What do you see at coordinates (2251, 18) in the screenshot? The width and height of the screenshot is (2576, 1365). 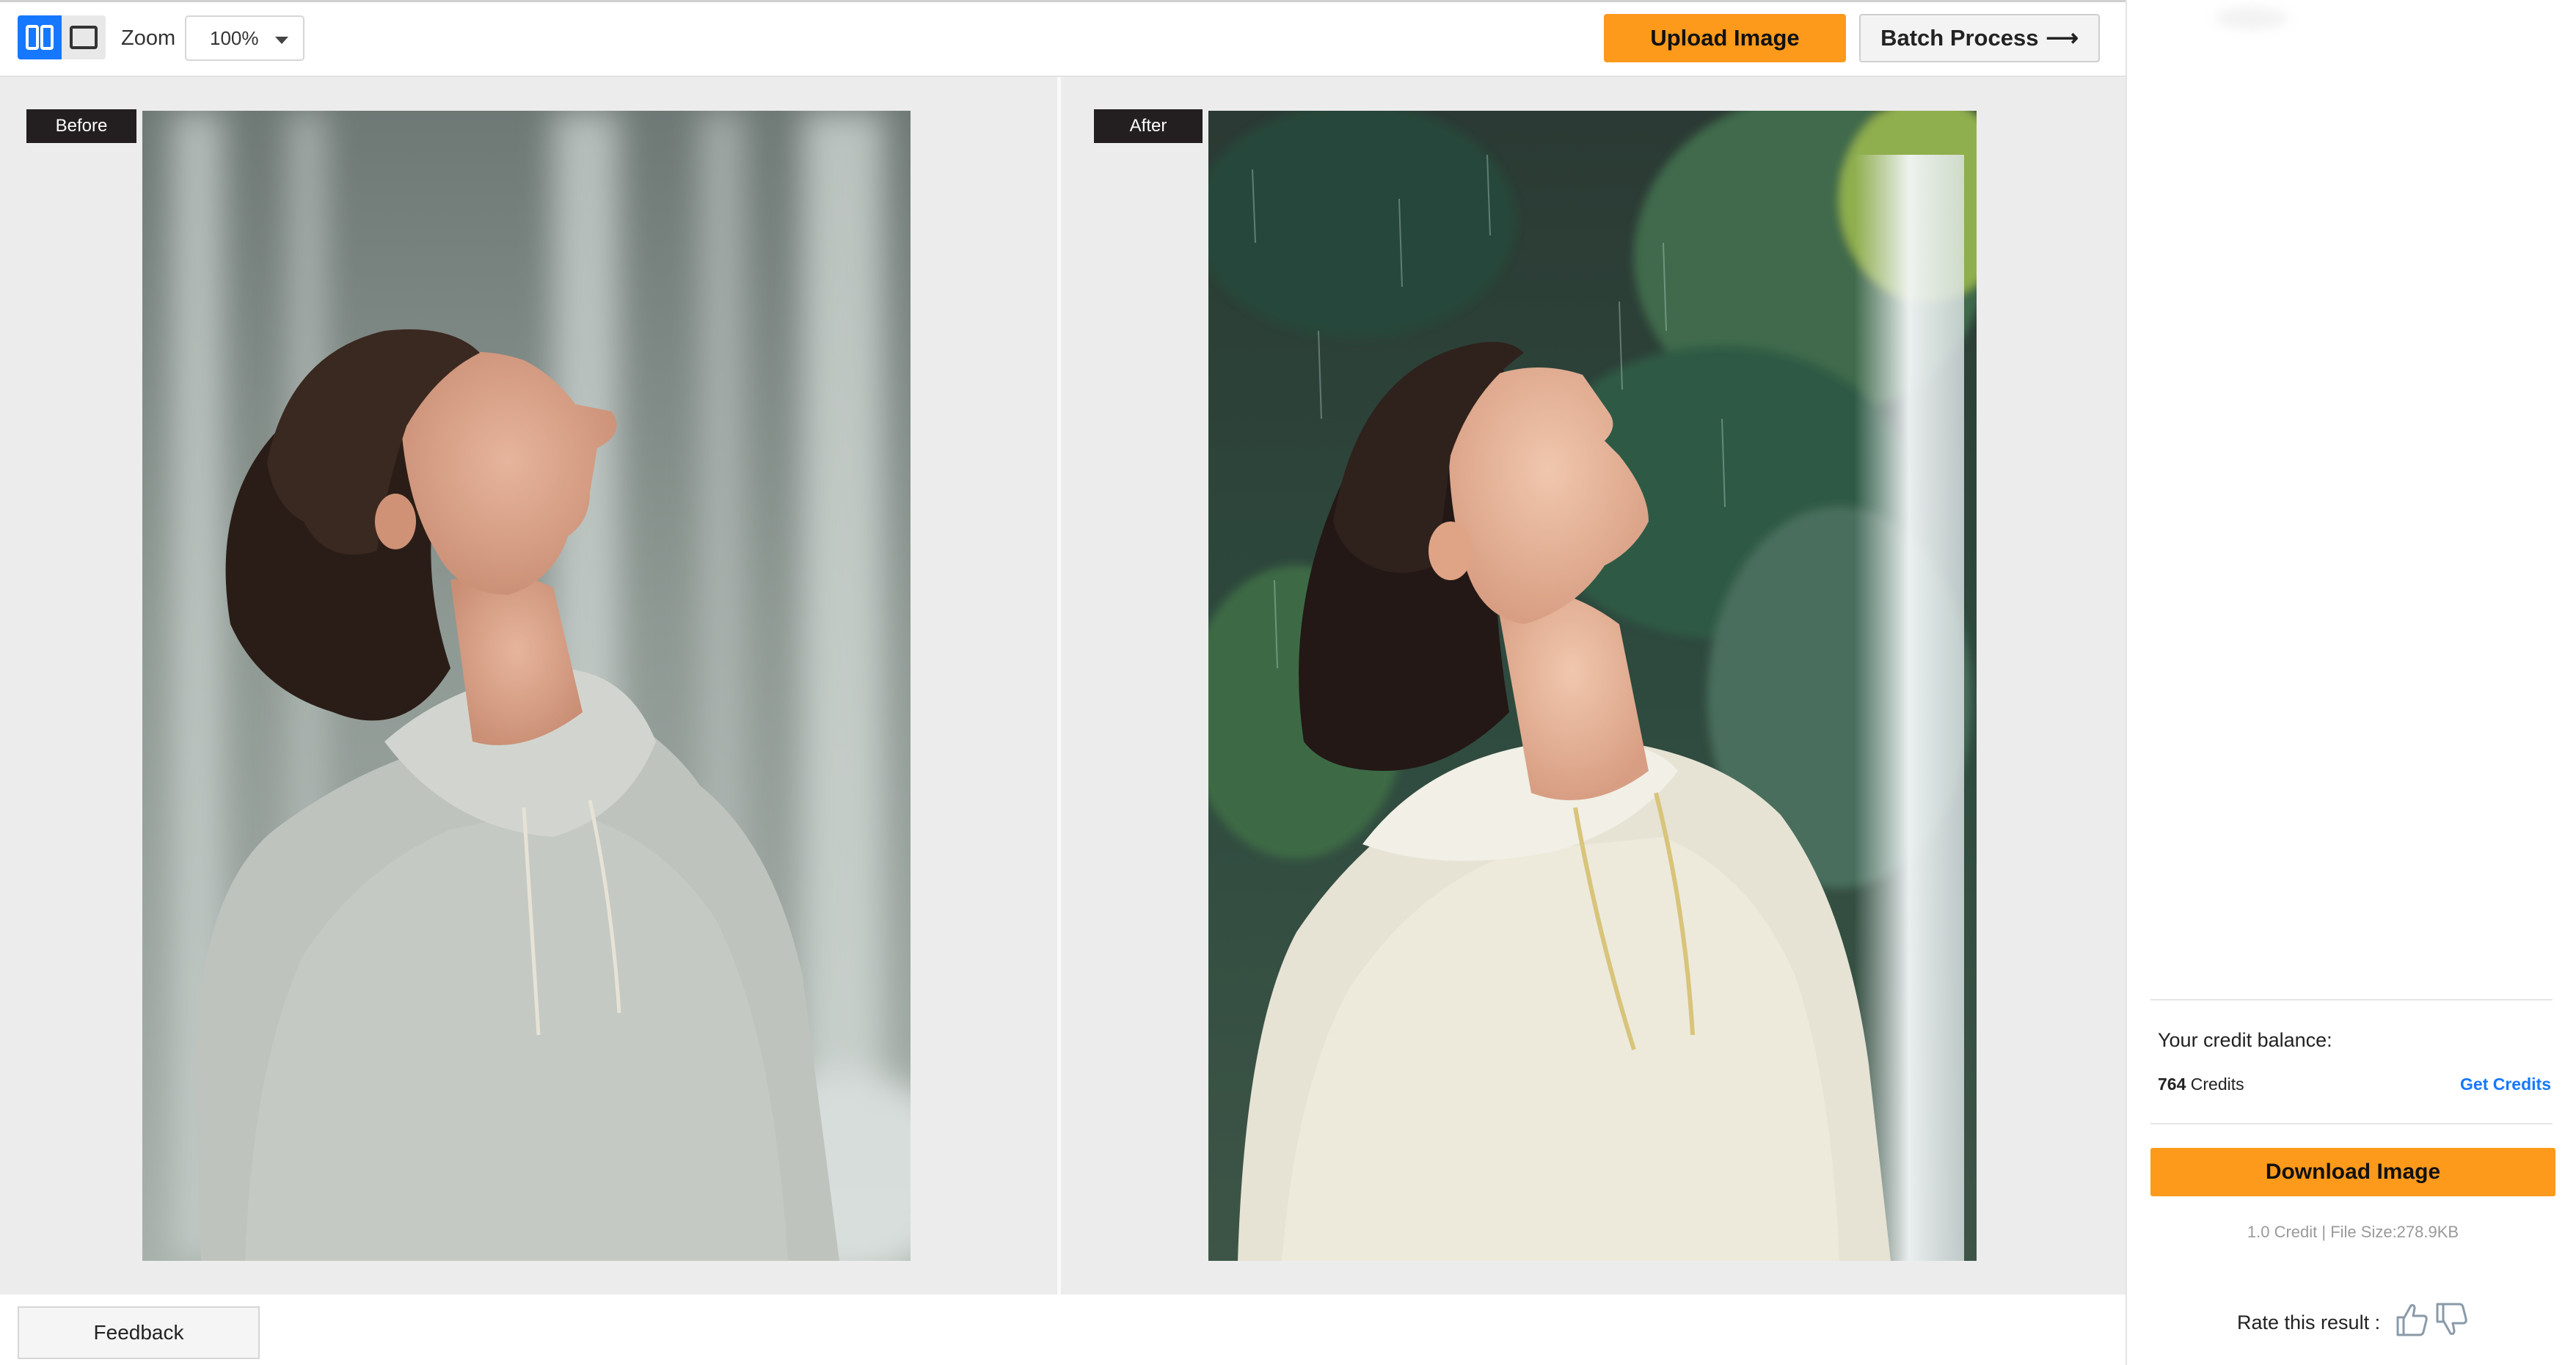 I see `blurred-avatar` at bounding box center [2251, 18].